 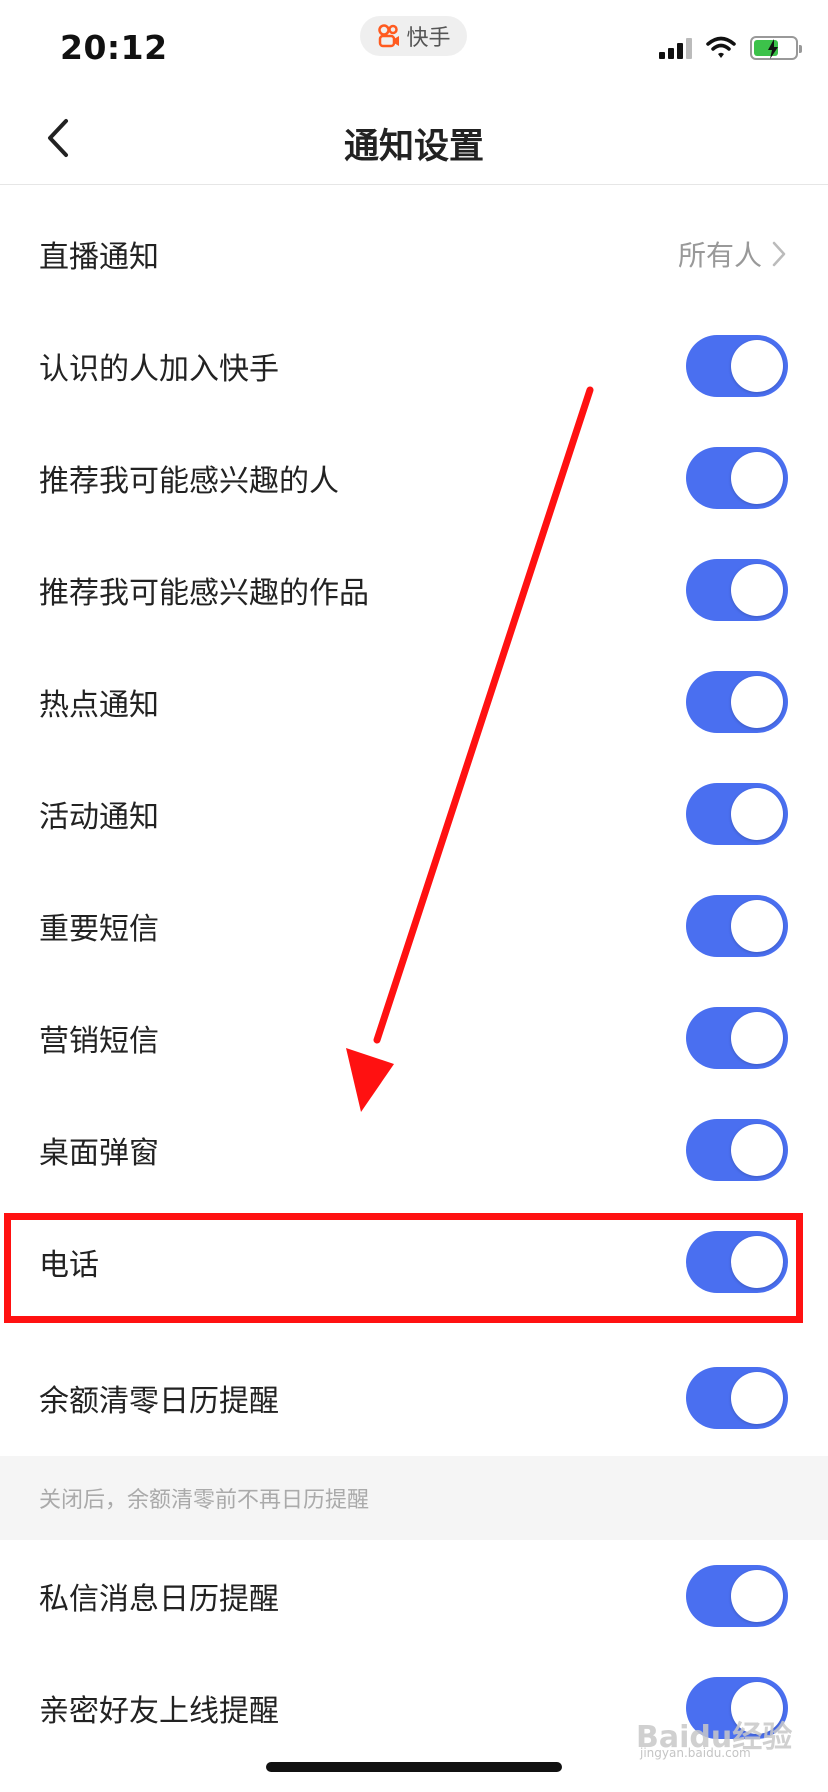 I want to click on row-label: 直播通知, so click(x=99, y=257).